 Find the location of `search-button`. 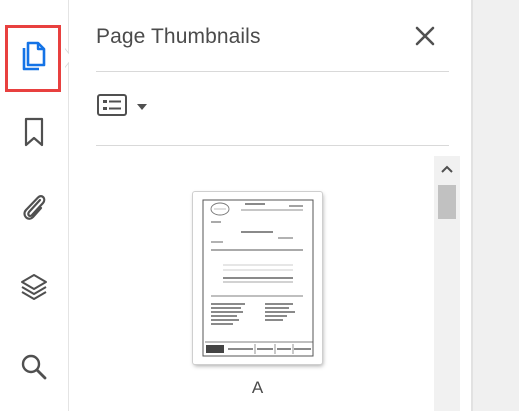

search-button is located at coordinates (34, 369).